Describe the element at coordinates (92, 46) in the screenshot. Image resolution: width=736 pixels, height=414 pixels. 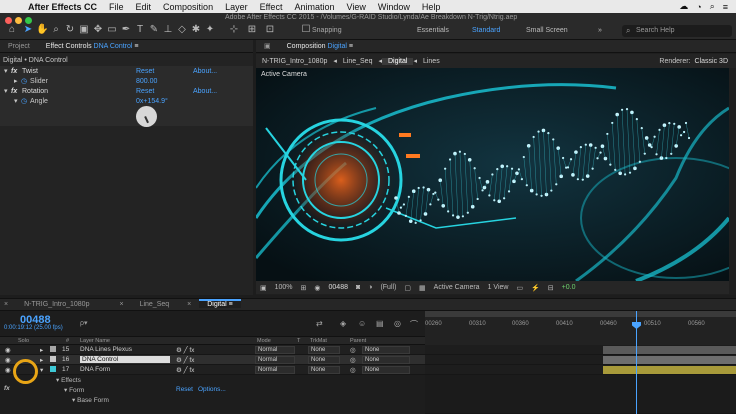
I see `tab-effect-controls: Effect Controls DNA Control ≡` at that location.